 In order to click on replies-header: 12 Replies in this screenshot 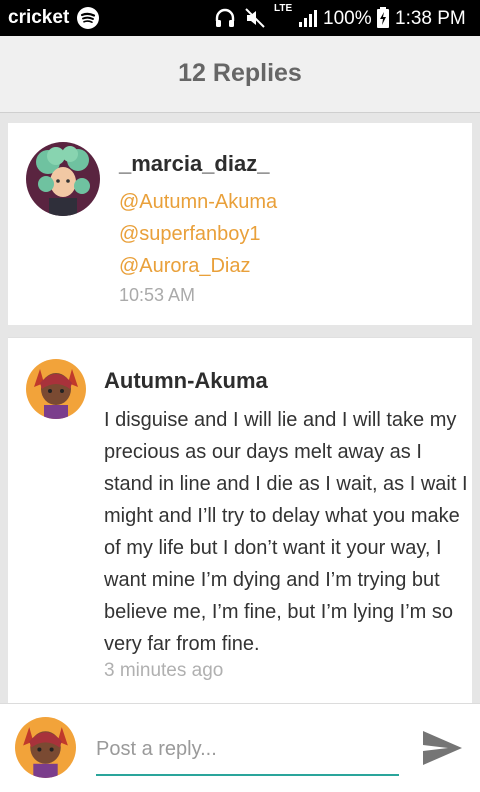, I will do `click(240, 74)`.